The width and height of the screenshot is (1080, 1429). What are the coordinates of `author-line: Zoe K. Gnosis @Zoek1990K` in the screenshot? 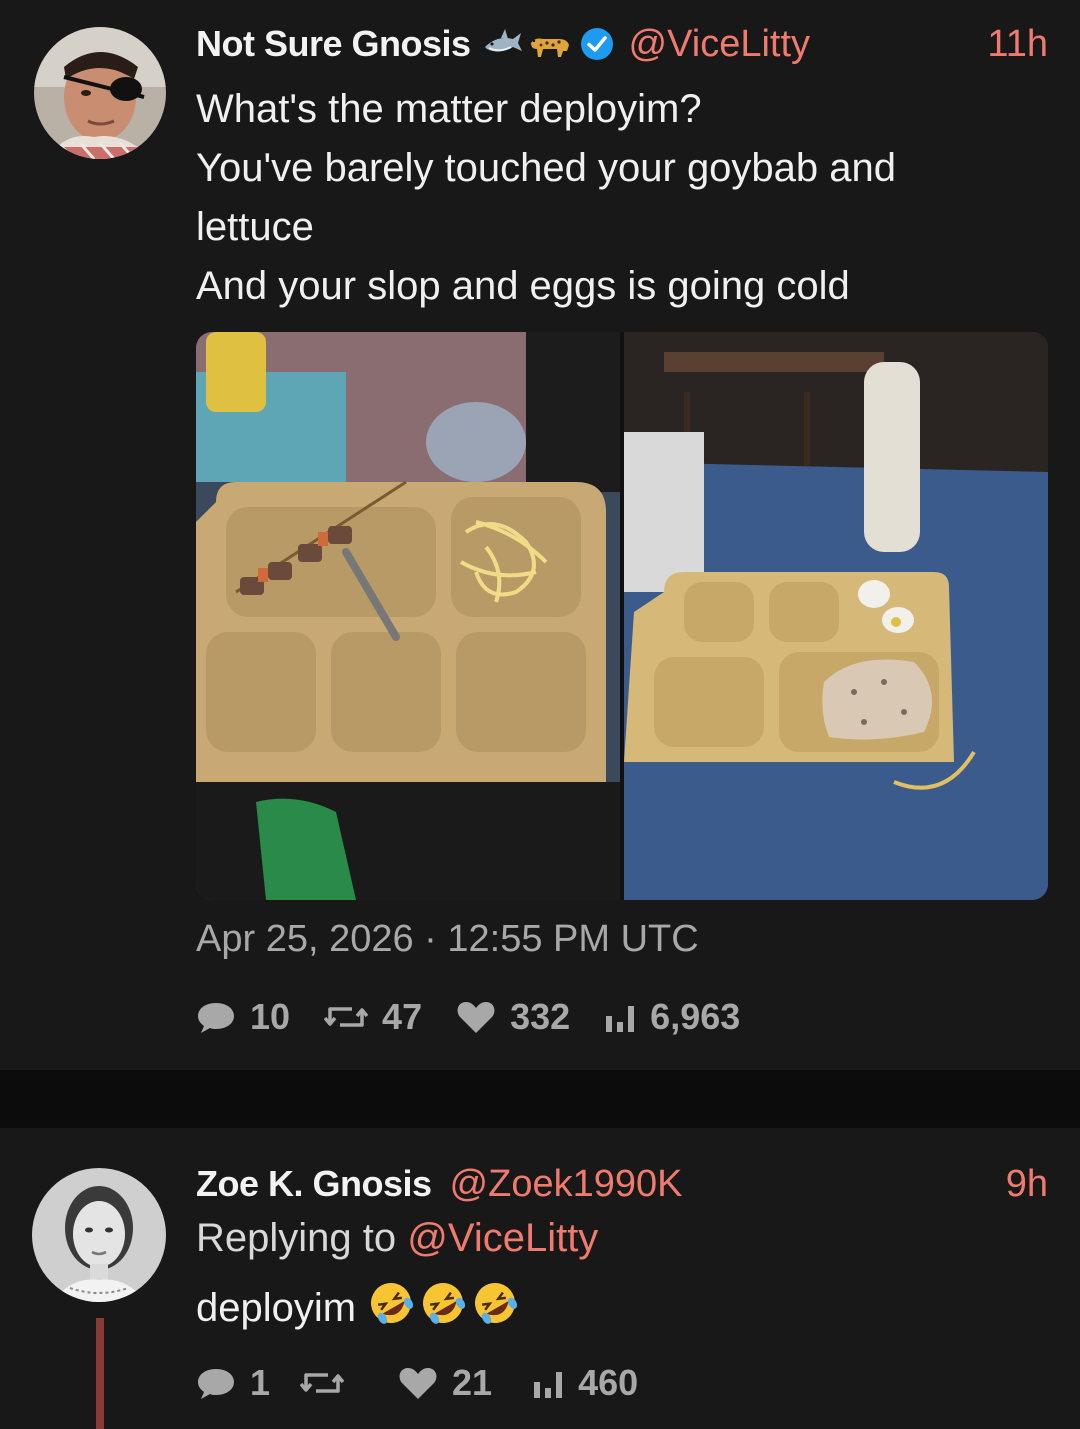 It's located at (439, 1184).